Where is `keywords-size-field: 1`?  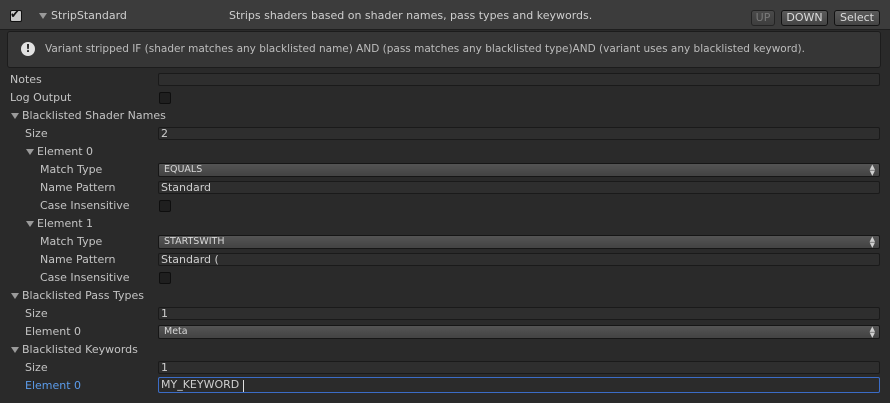 keywords-size-field: 1 is located at coordinates (519, 367).